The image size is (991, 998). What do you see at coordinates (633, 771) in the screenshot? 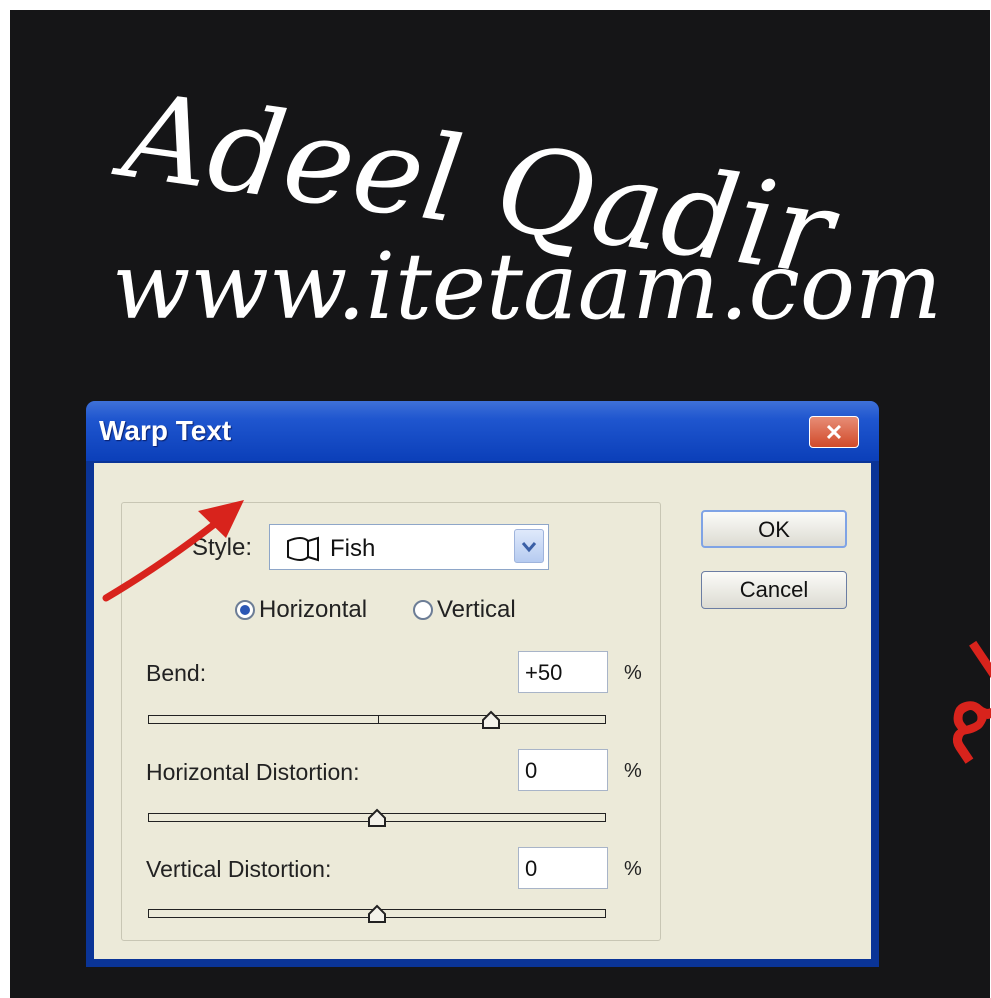
I see `horizontal-distortion-percent-sign: %` at bounding box center [633, 771].